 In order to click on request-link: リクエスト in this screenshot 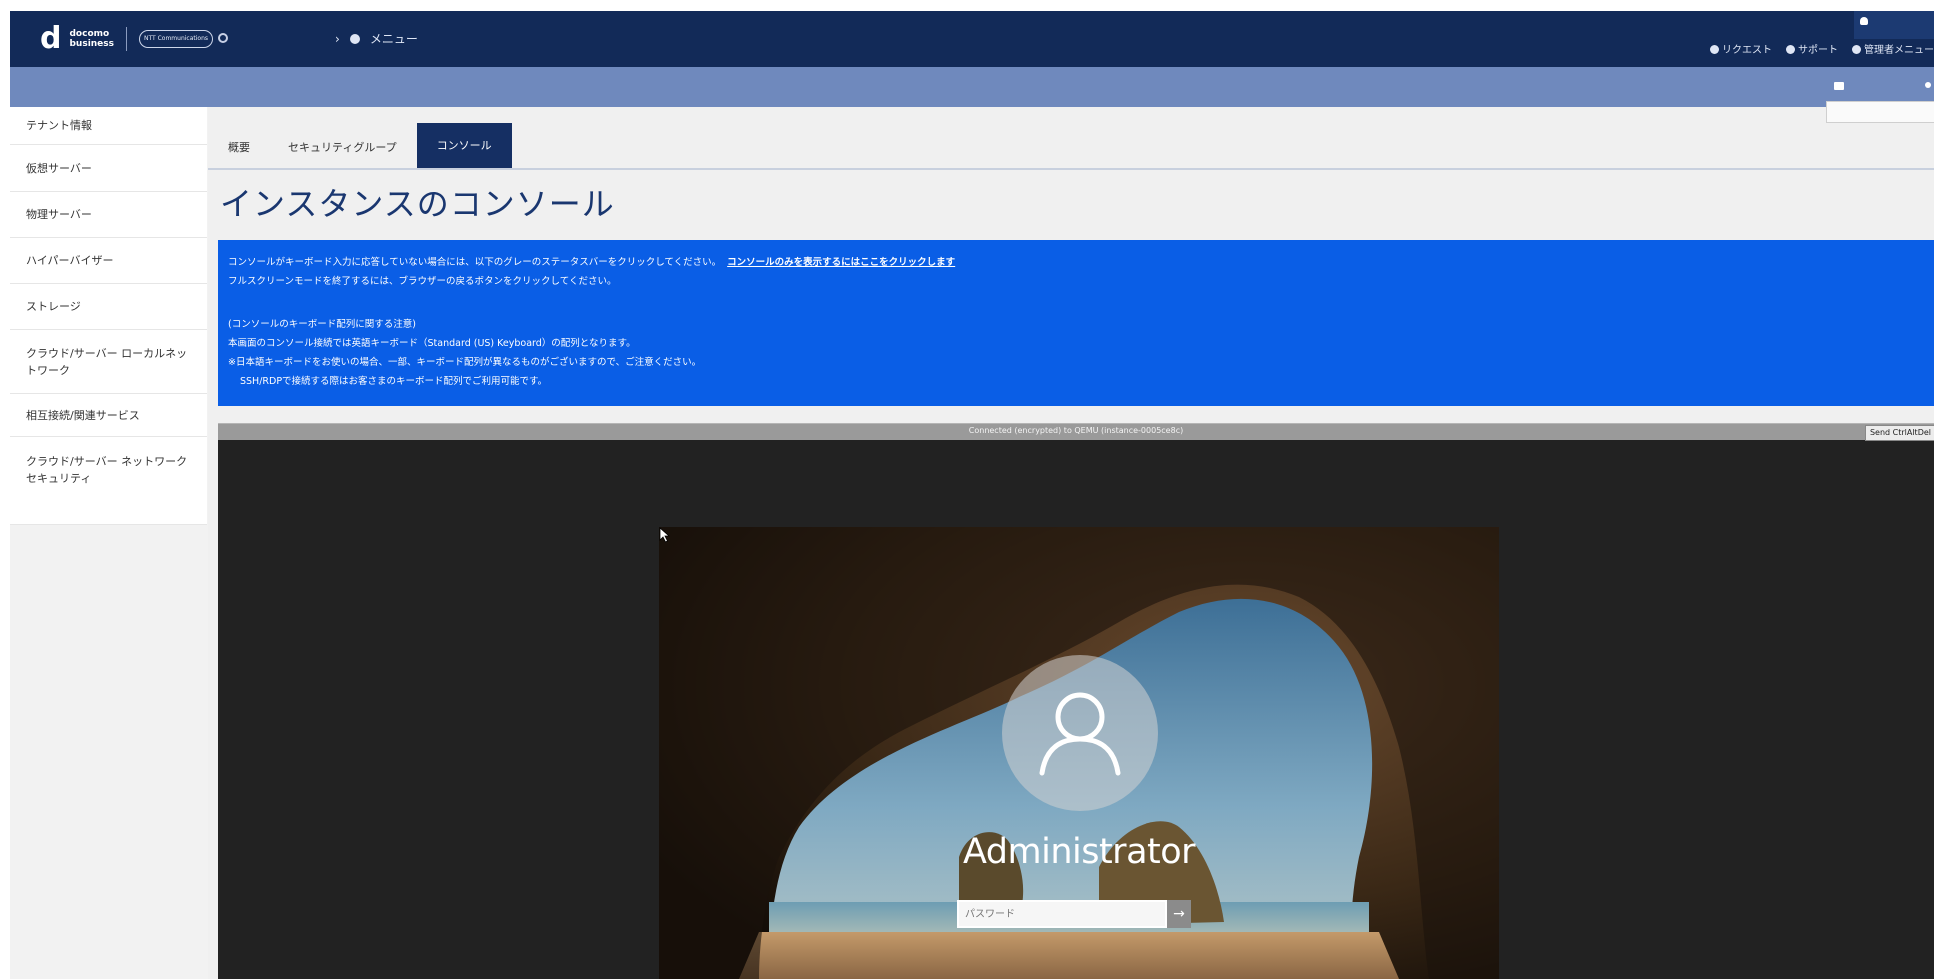, I will do `click(1741, 48)`.